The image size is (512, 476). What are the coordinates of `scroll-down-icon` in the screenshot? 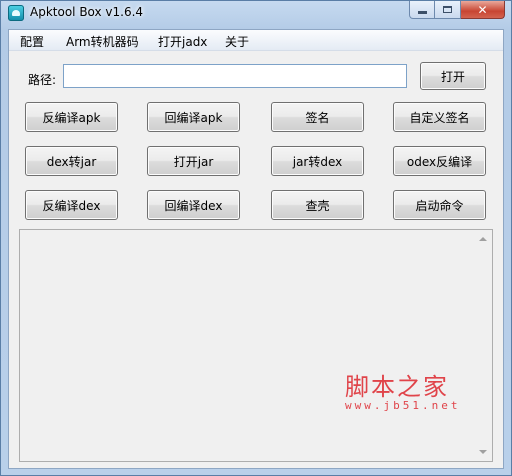 It's located at (483, 452).